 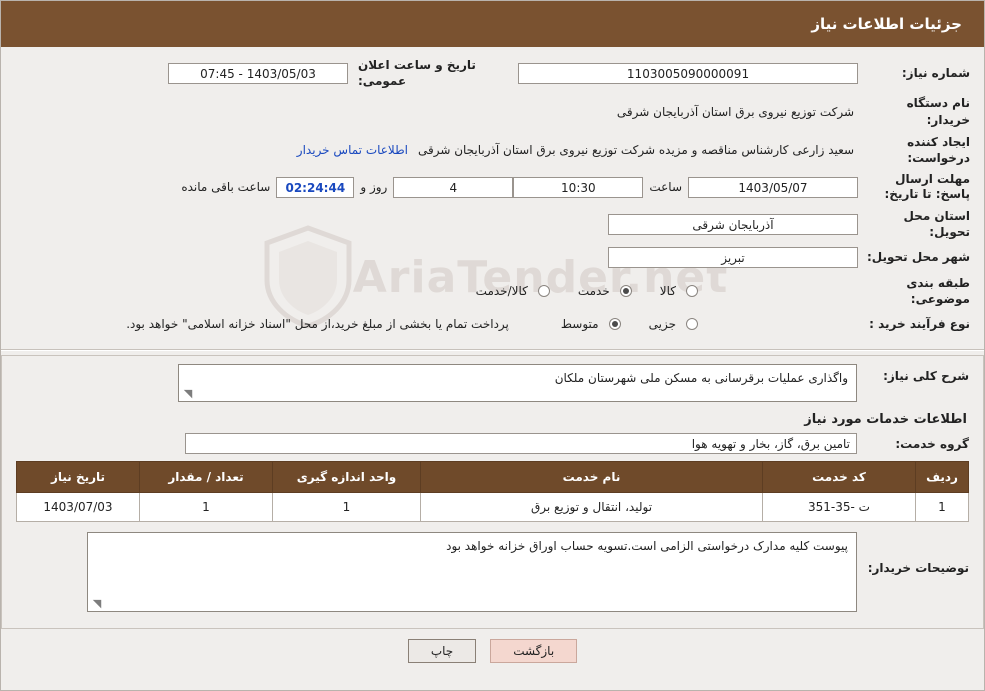 I want to click on row-city: شهر محل تحویل: تبریز, so click(x=492, y=258).